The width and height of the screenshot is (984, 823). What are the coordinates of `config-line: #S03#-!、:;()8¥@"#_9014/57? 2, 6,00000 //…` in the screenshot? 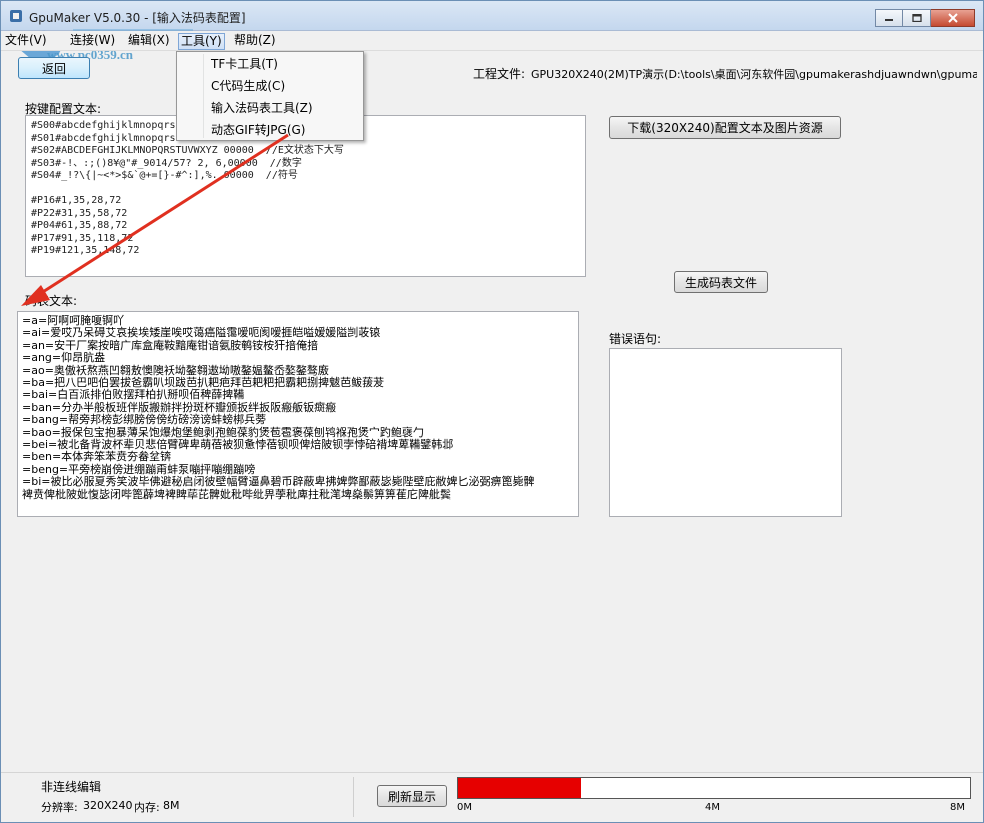 It's located at (166, 163).